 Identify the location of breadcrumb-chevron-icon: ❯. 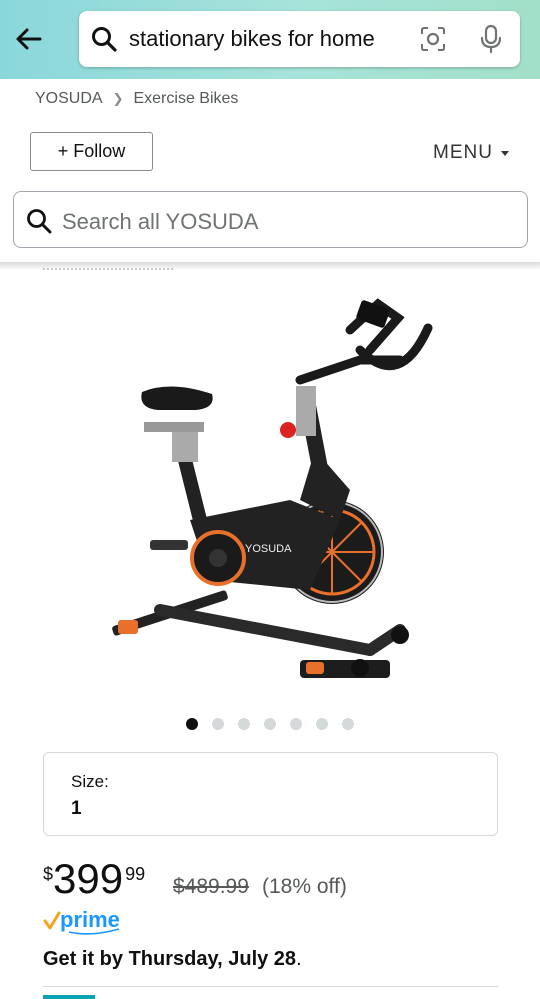
(118, 98).